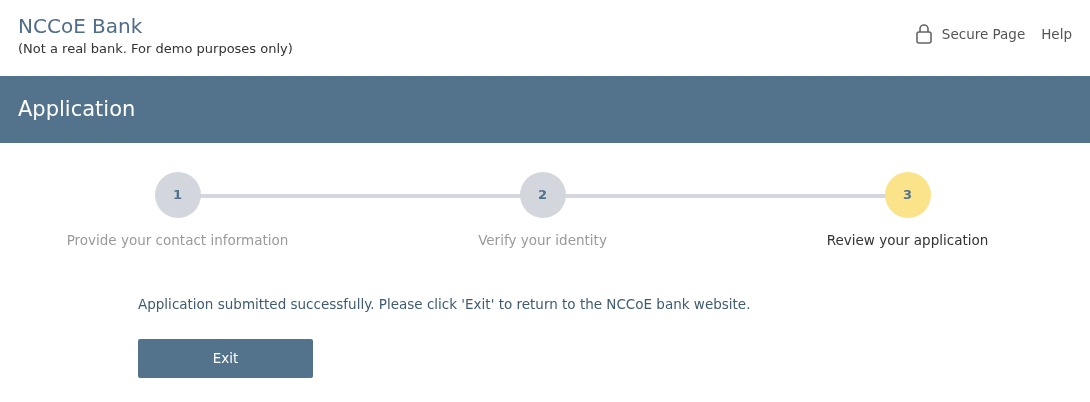  What do you see at coordinates (77, 109) in the screenshot?
I see `banner-title: Application` at bounding box center [77, 109].